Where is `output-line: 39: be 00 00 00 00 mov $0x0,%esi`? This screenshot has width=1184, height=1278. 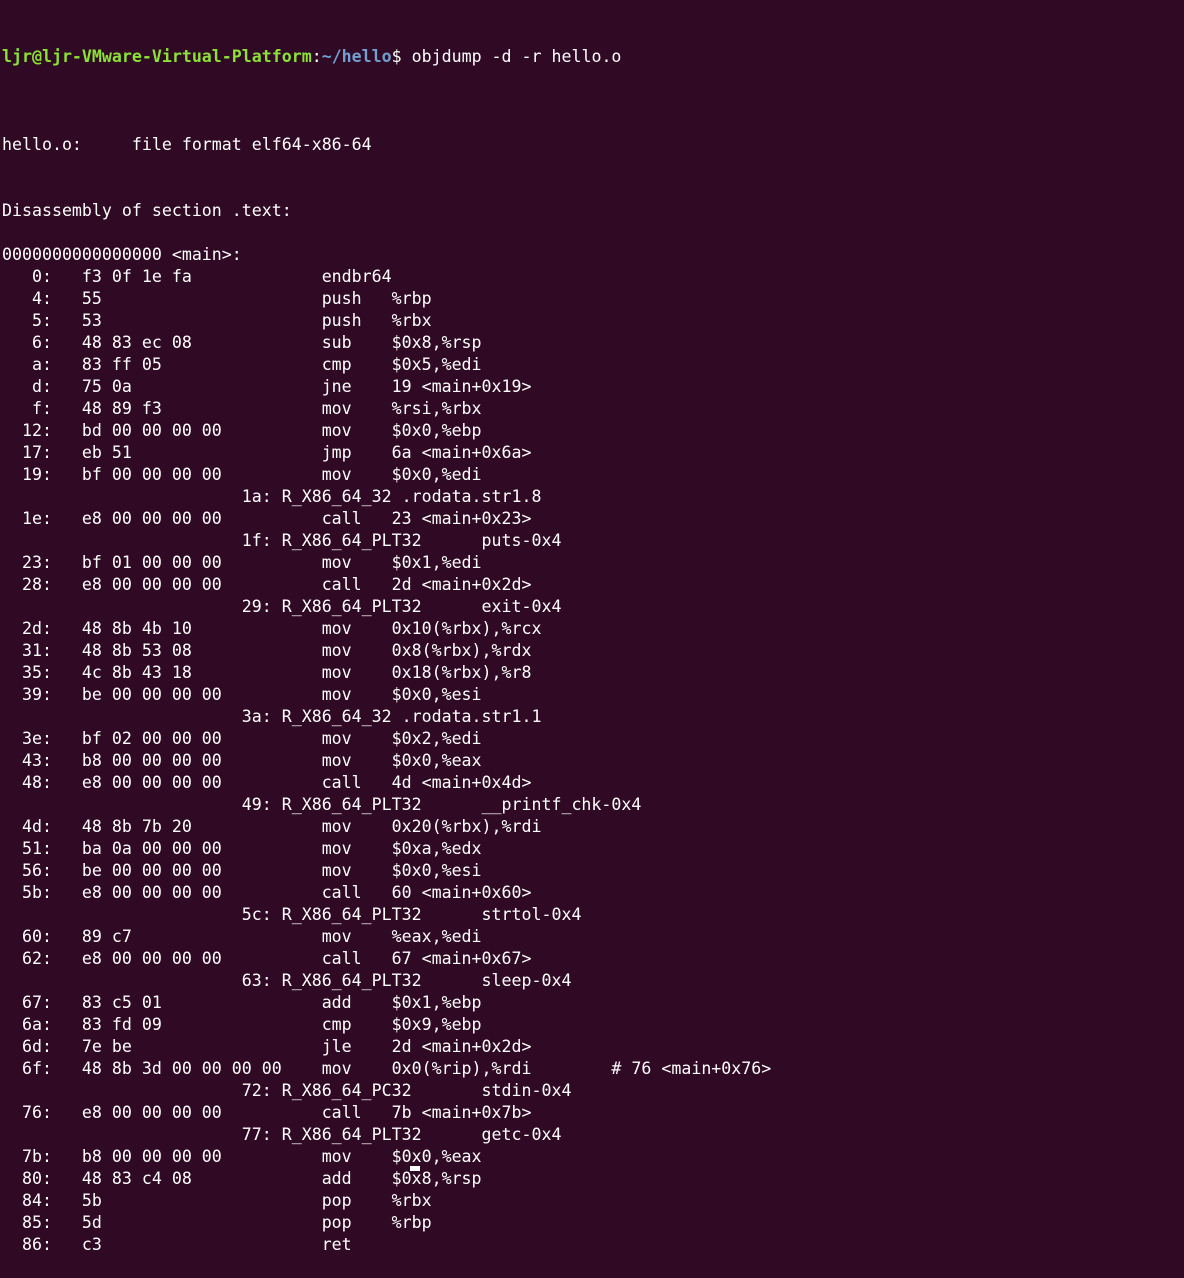 output-line: 39: be 00 00 00 00 mov $0x0,%esi is located at coordinates (242, 694).